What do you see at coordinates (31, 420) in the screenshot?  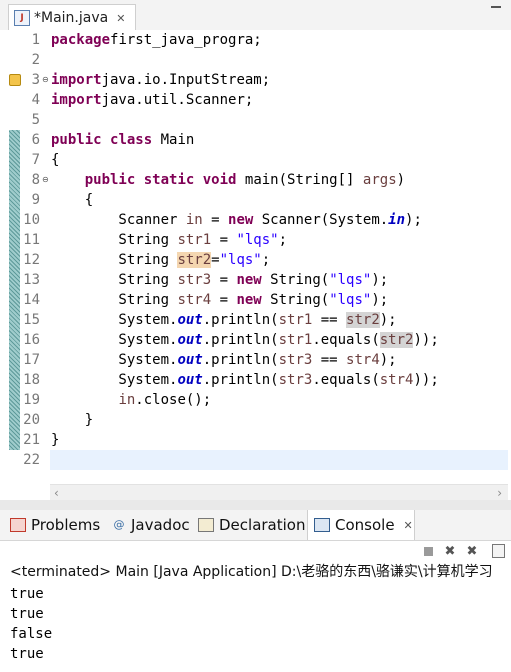 I see `line-number: 20` at bounding box center [31, 420].